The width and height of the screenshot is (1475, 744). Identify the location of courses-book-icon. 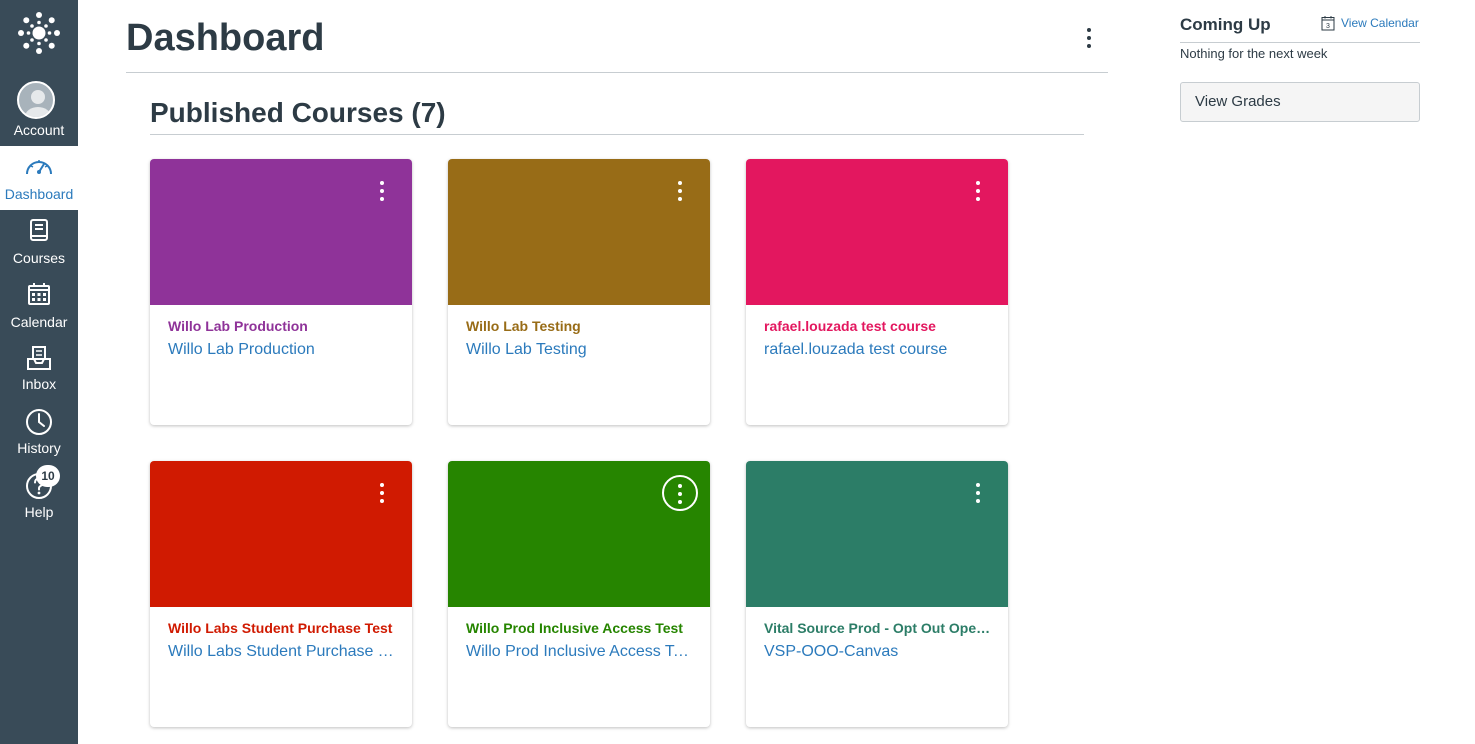
(39, 230).